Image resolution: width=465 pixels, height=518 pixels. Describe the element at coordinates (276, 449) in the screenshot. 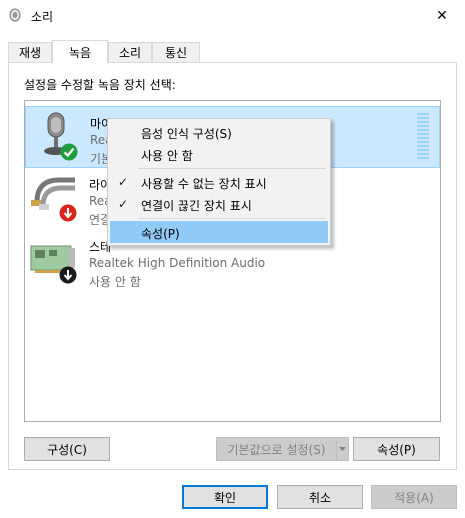

I see `set-default-button: 기본값으로 설정(S)` at that location.